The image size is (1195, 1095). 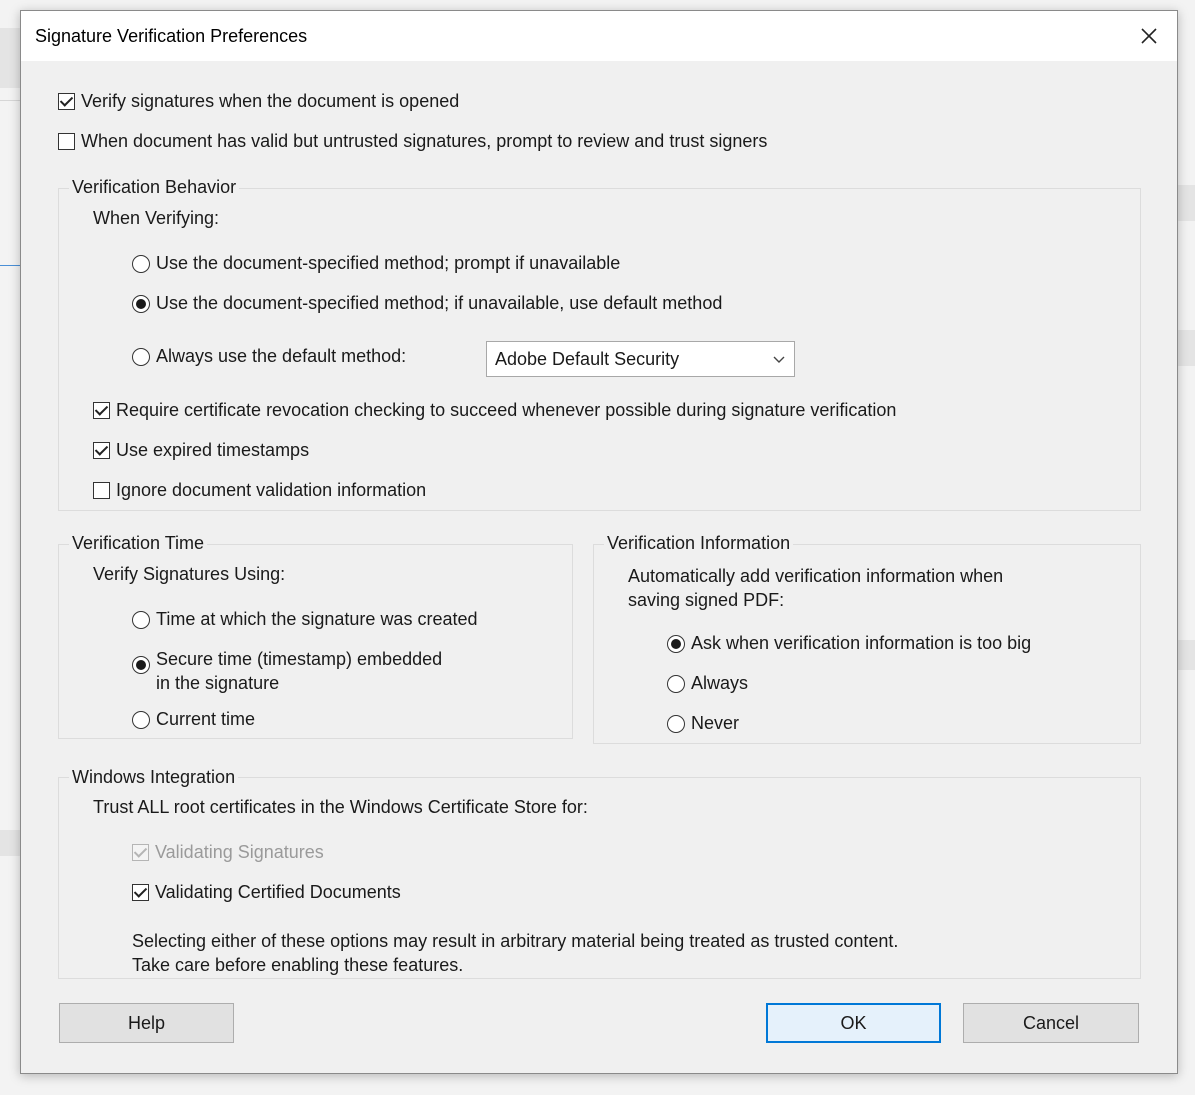 I want to click on verification-time-legend: Verification Time, so click(x=138, y=543).